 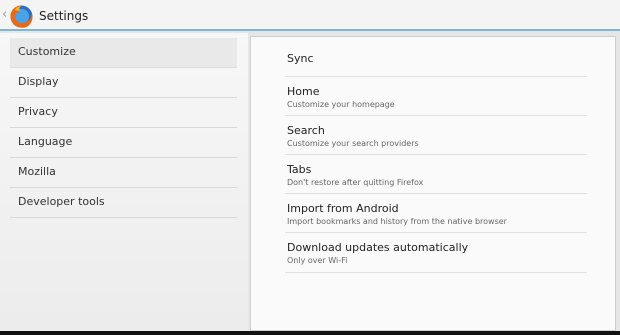 I want to click on header-item-label: Mozilla, so click(x=37, y=171).